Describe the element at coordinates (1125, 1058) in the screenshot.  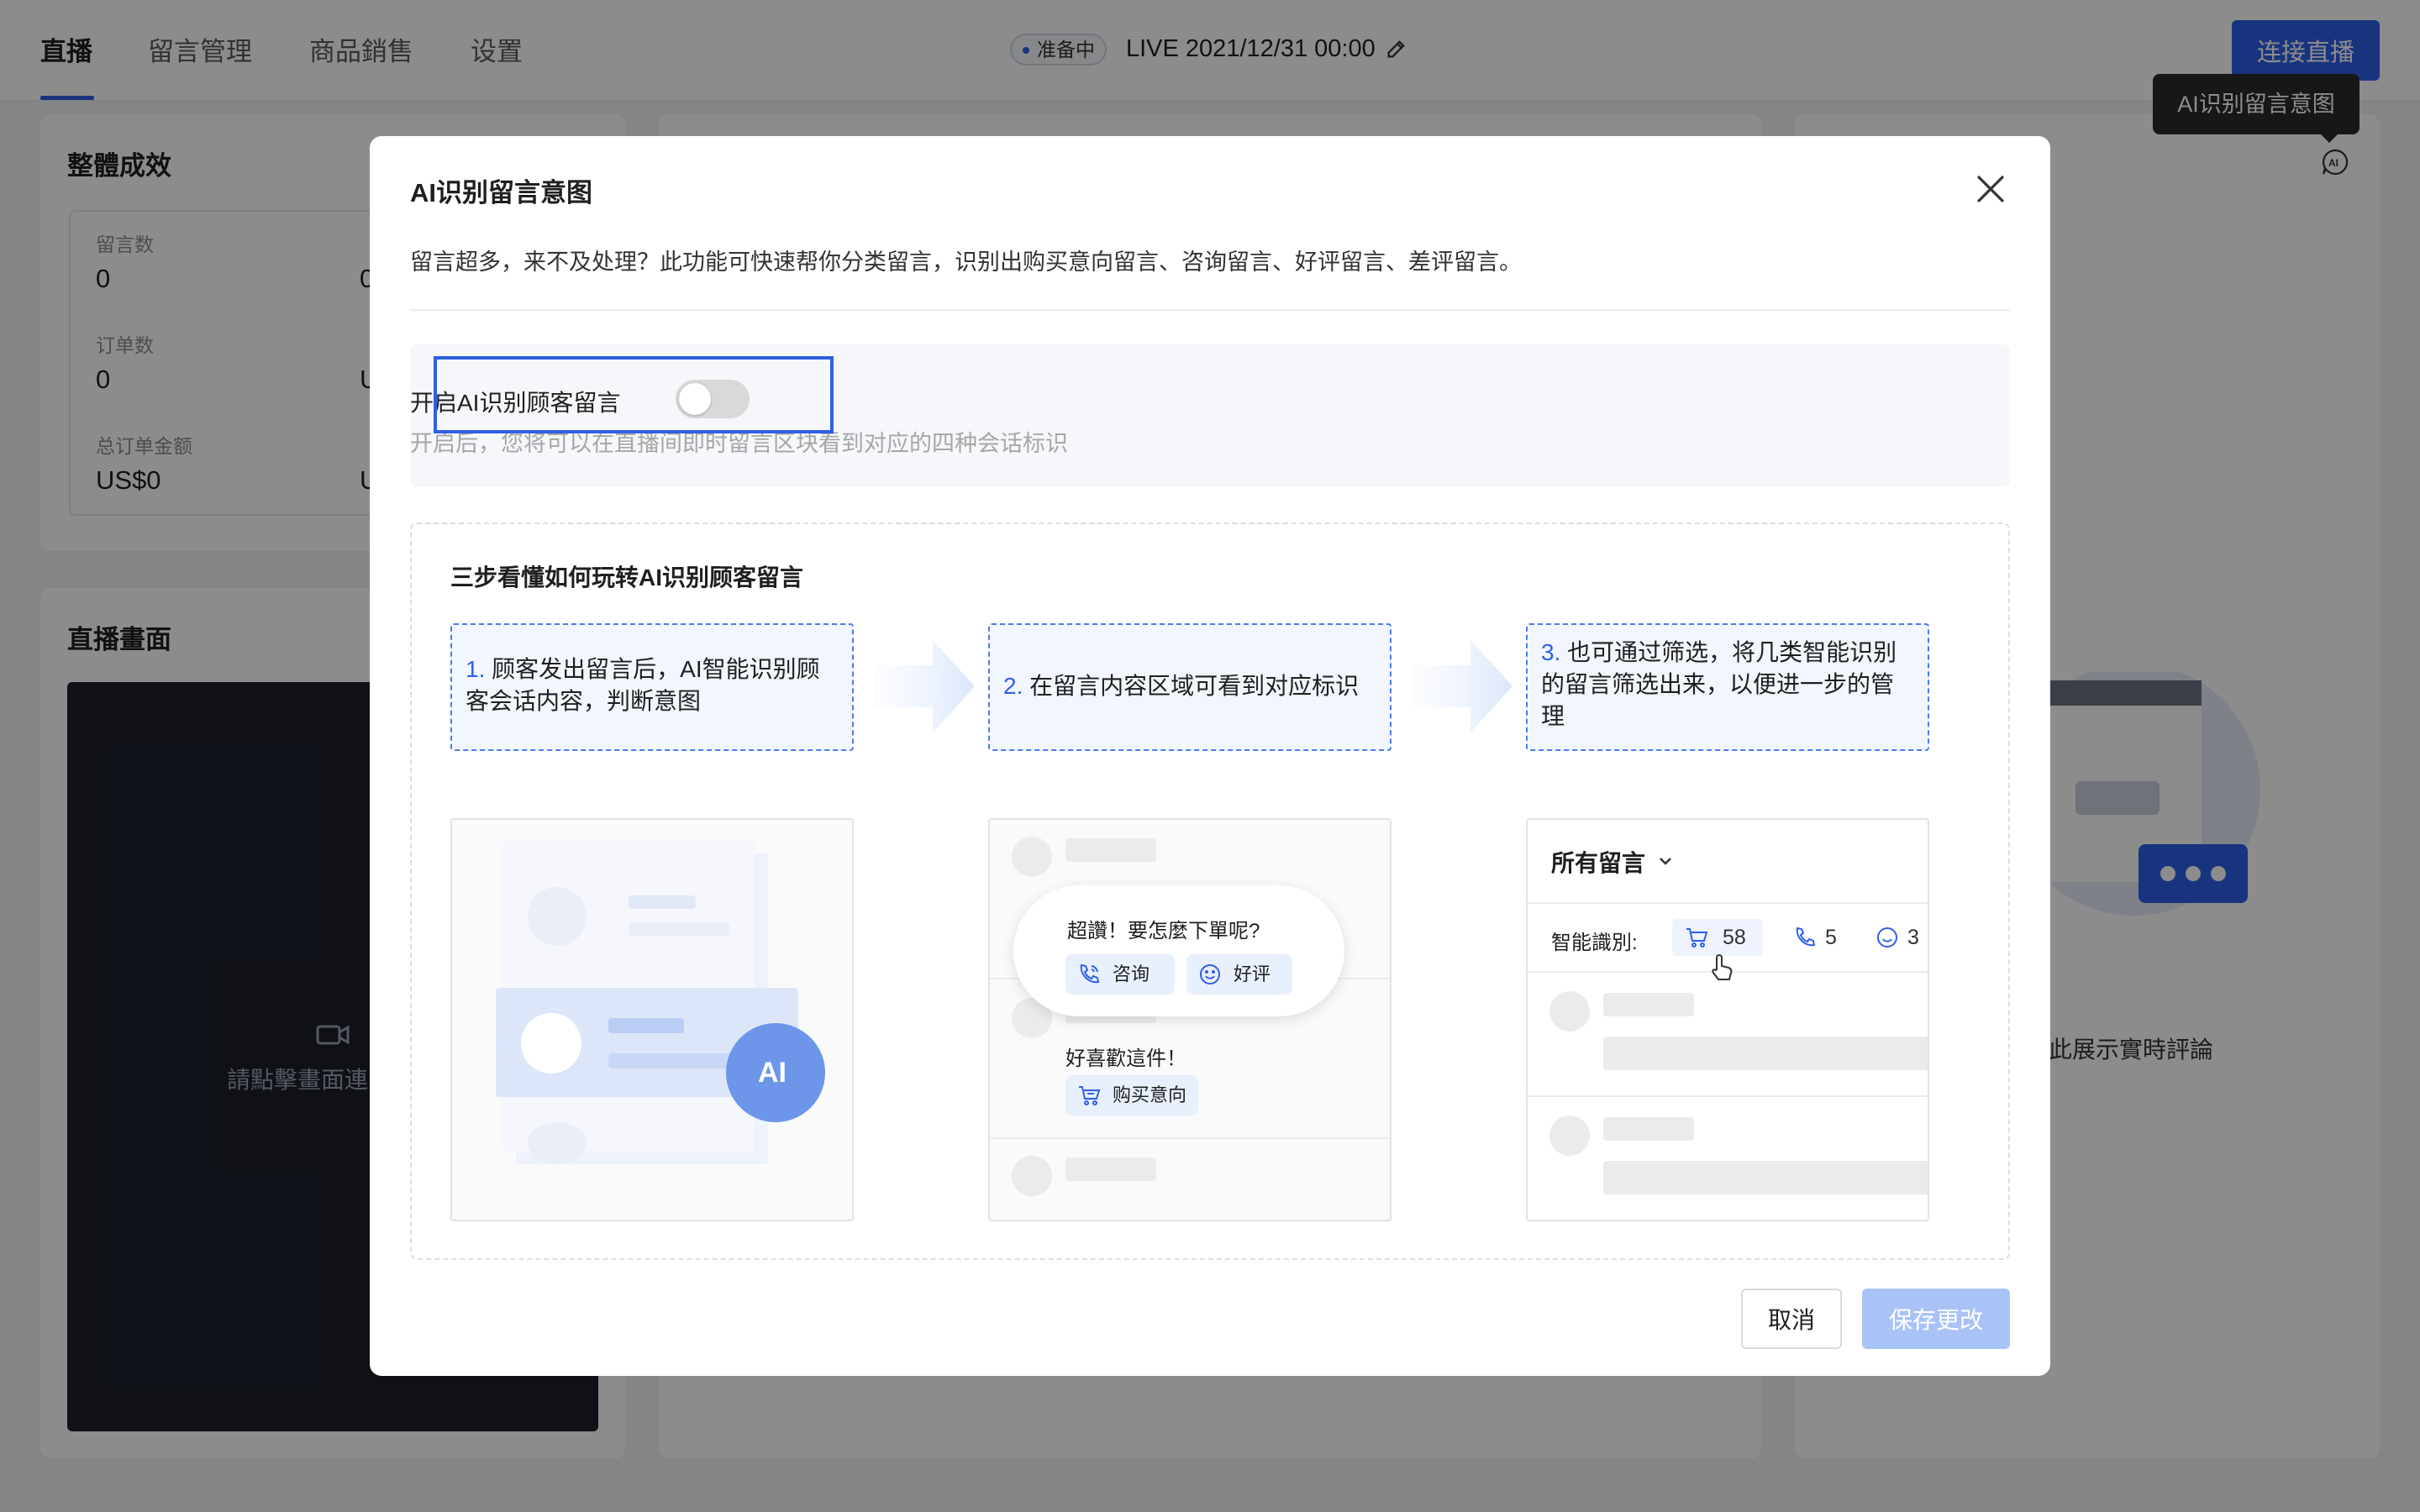
I see `sample-comment-text: 好喜歡這件！` at that location.